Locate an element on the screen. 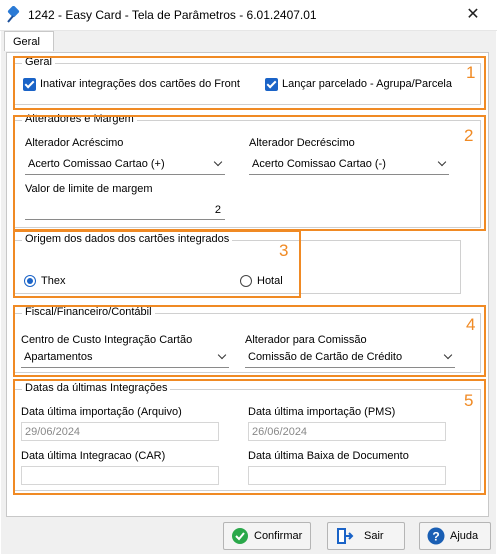 This screenshot has height=554, width=497. check-circle-icon is located at coordinates (240, 536).